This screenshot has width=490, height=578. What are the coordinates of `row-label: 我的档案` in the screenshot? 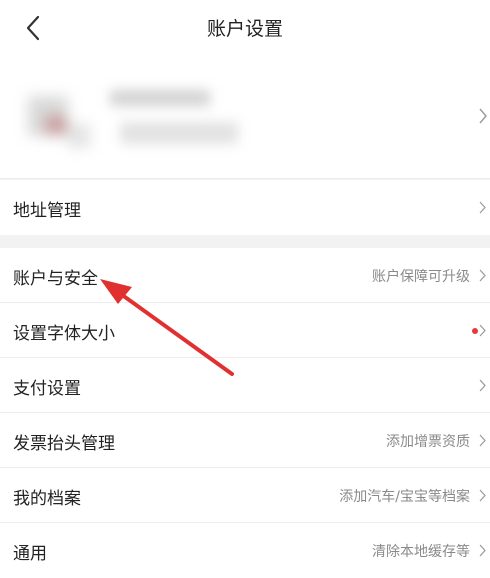 It's located at (47, 499).